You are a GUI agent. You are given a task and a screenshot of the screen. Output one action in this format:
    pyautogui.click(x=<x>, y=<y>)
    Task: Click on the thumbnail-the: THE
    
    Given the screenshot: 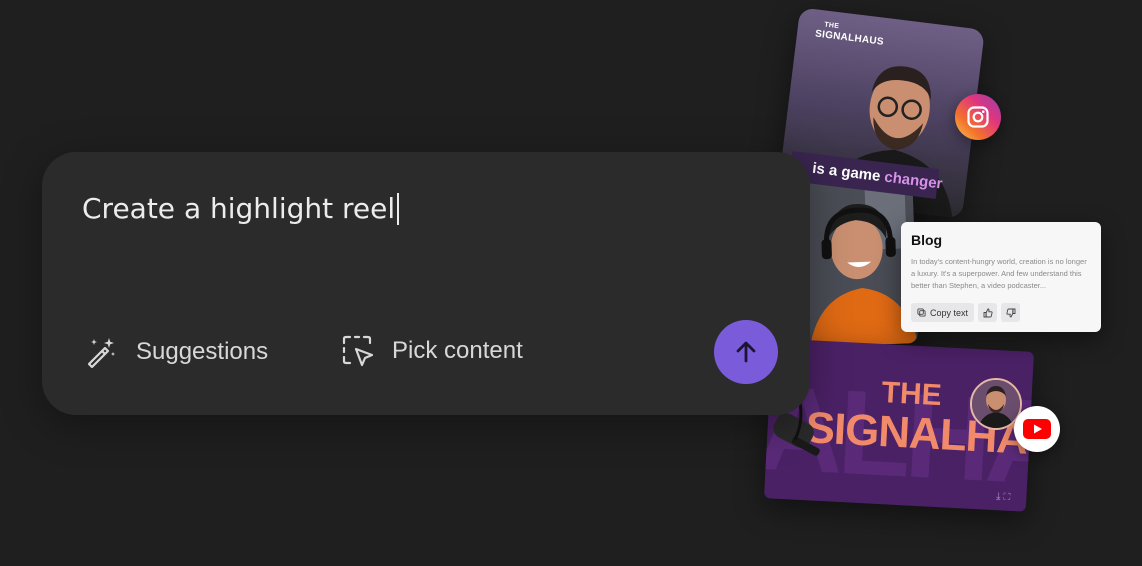 What is the action you would take?
    pyautogui.click(x=911, y=394)
    